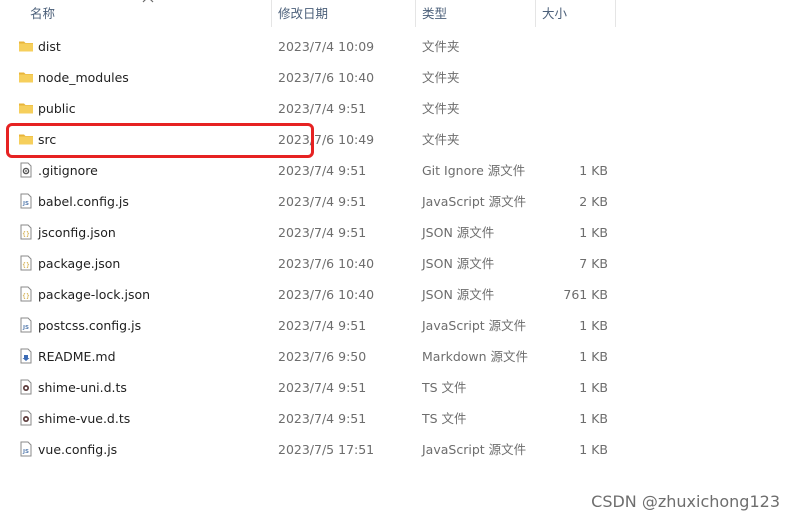 This screenshot has height=523, width=795. I want to click on watermark: CSDN @zhuxichong123, so click(685, 501).